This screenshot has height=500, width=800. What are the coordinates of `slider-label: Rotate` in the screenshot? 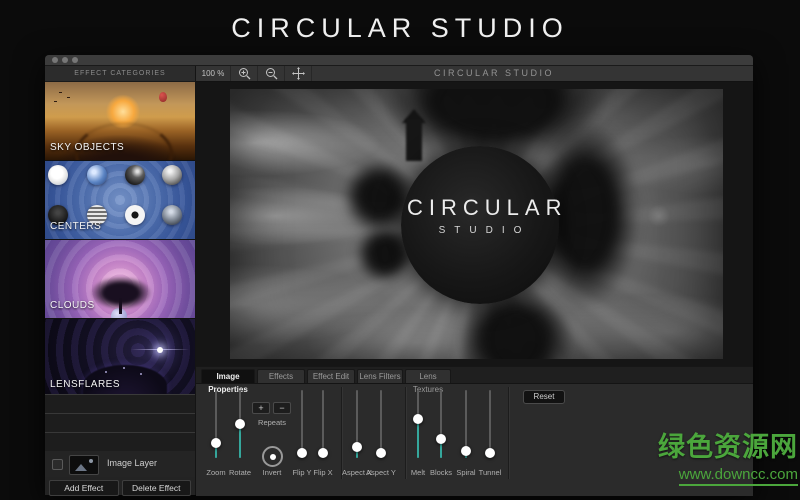 It's located at (240, 472).